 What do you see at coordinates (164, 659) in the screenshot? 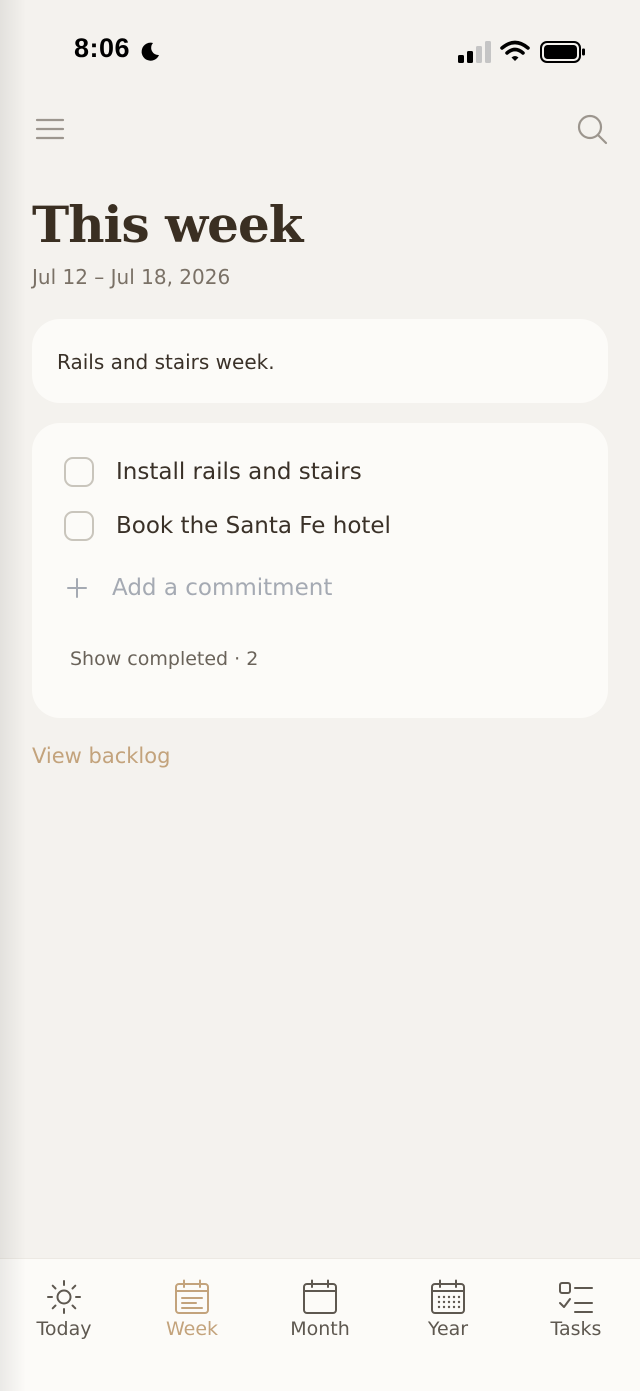
I see `show-completed-toggle: Show completed · 2` at bounding box center [164, 659].